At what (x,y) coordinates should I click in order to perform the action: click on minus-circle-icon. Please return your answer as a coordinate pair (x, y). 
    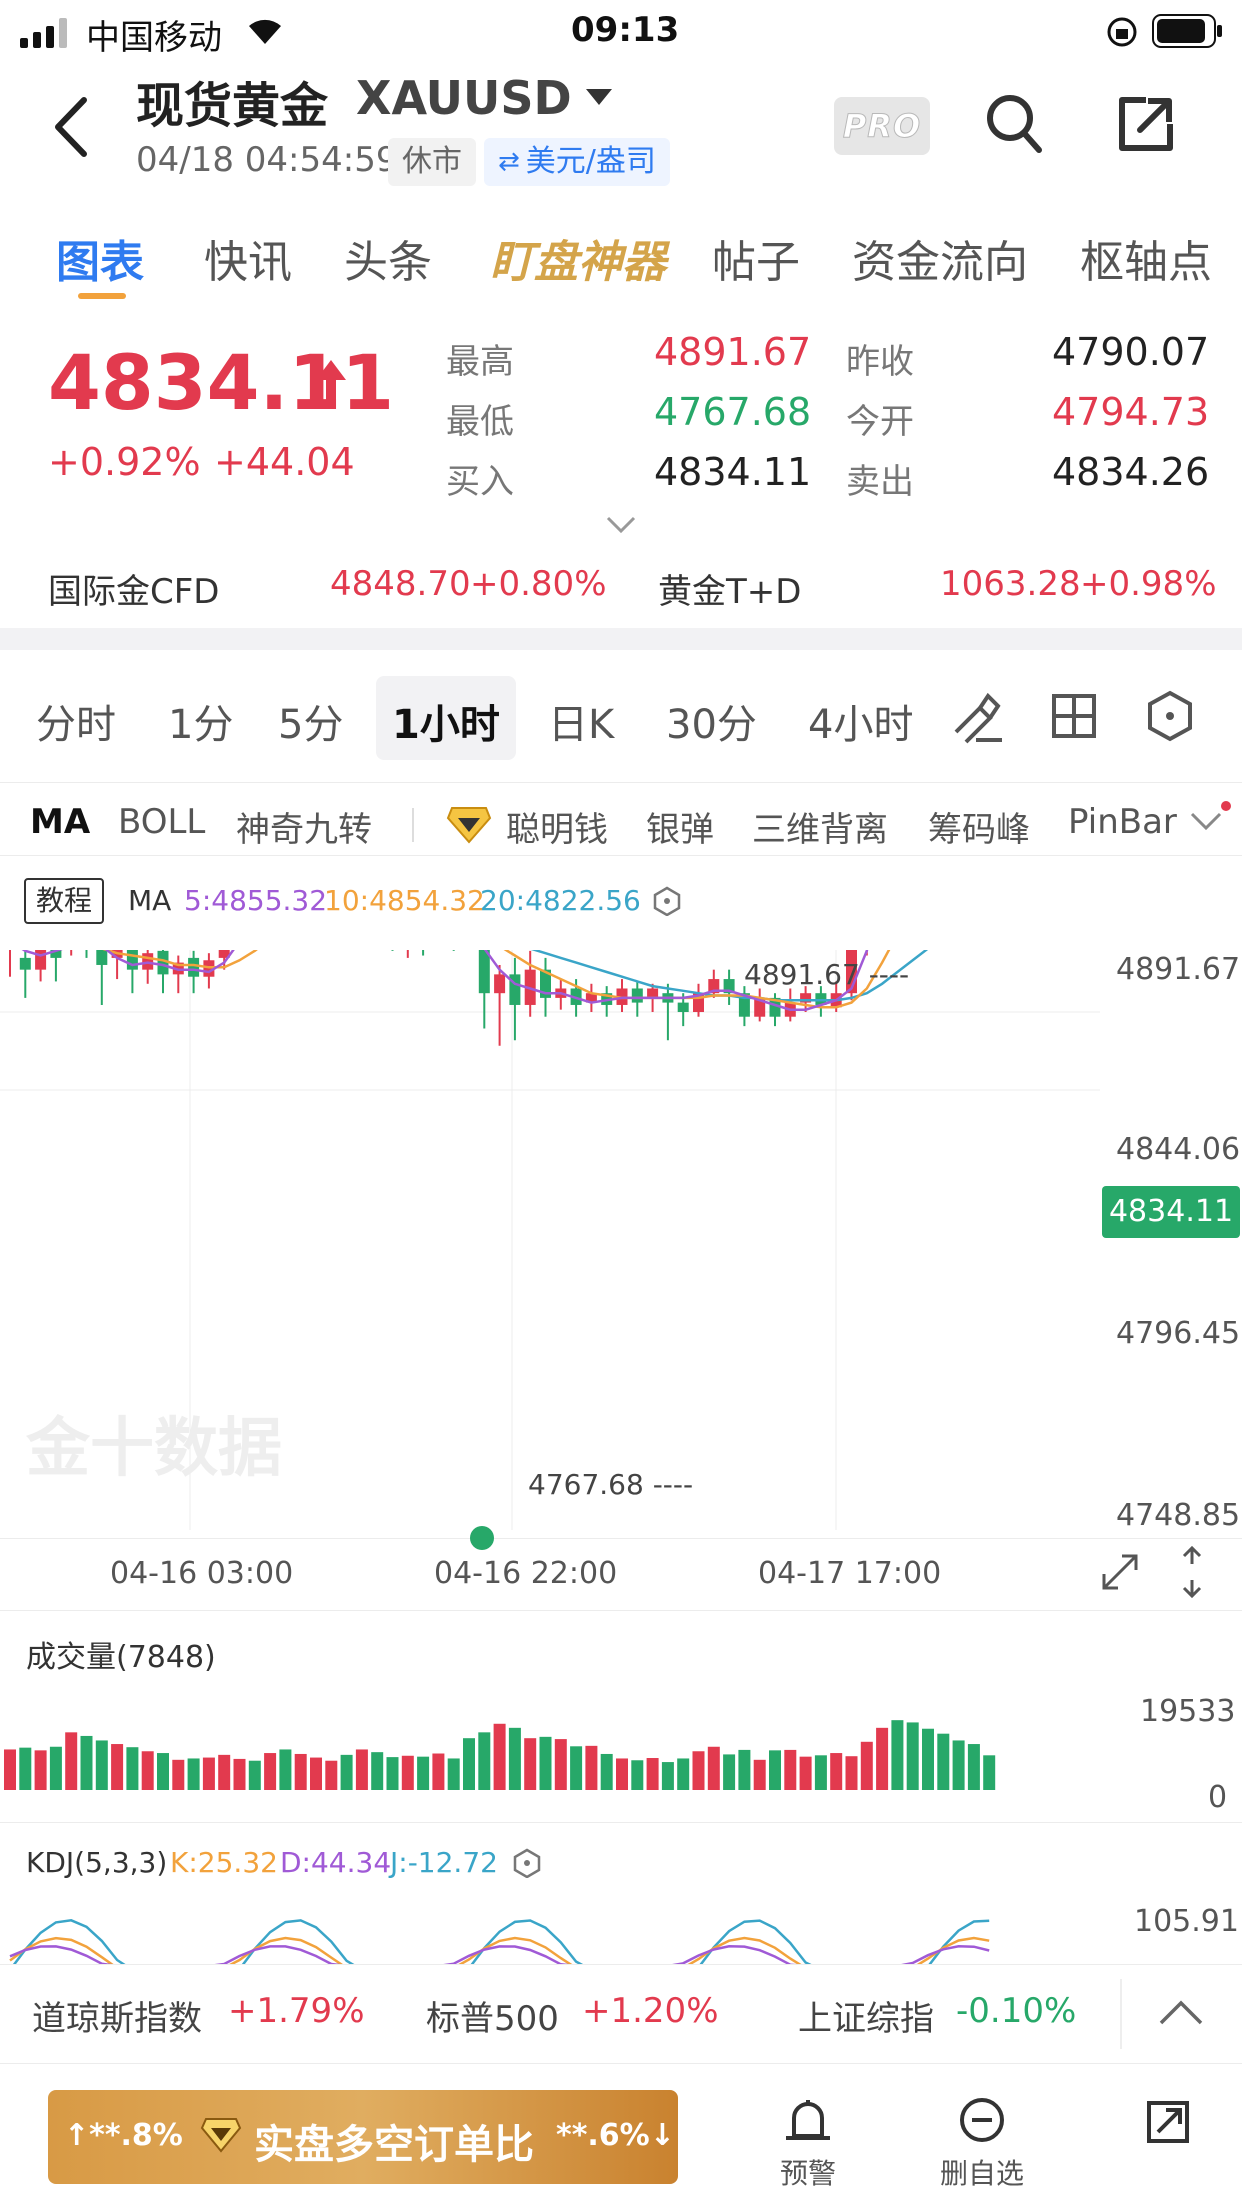
    Looking at the image, I should click on (982, 2120).